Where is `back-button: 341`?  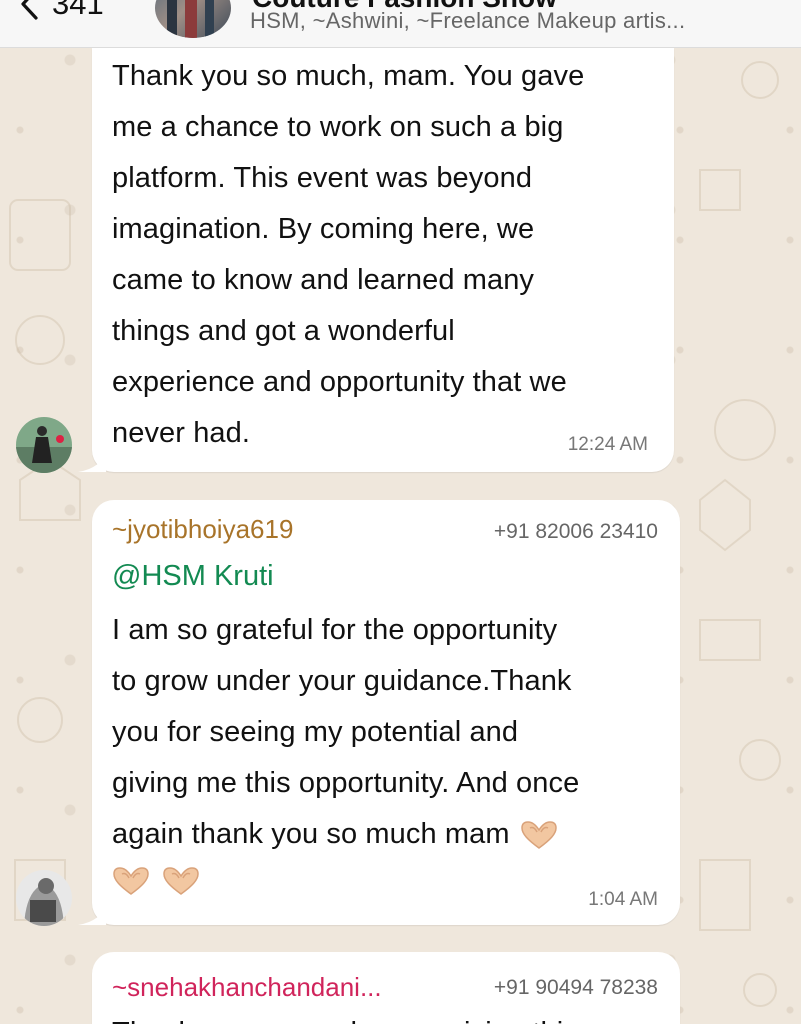
back-button: 341 is located at coordinates (61, 12).